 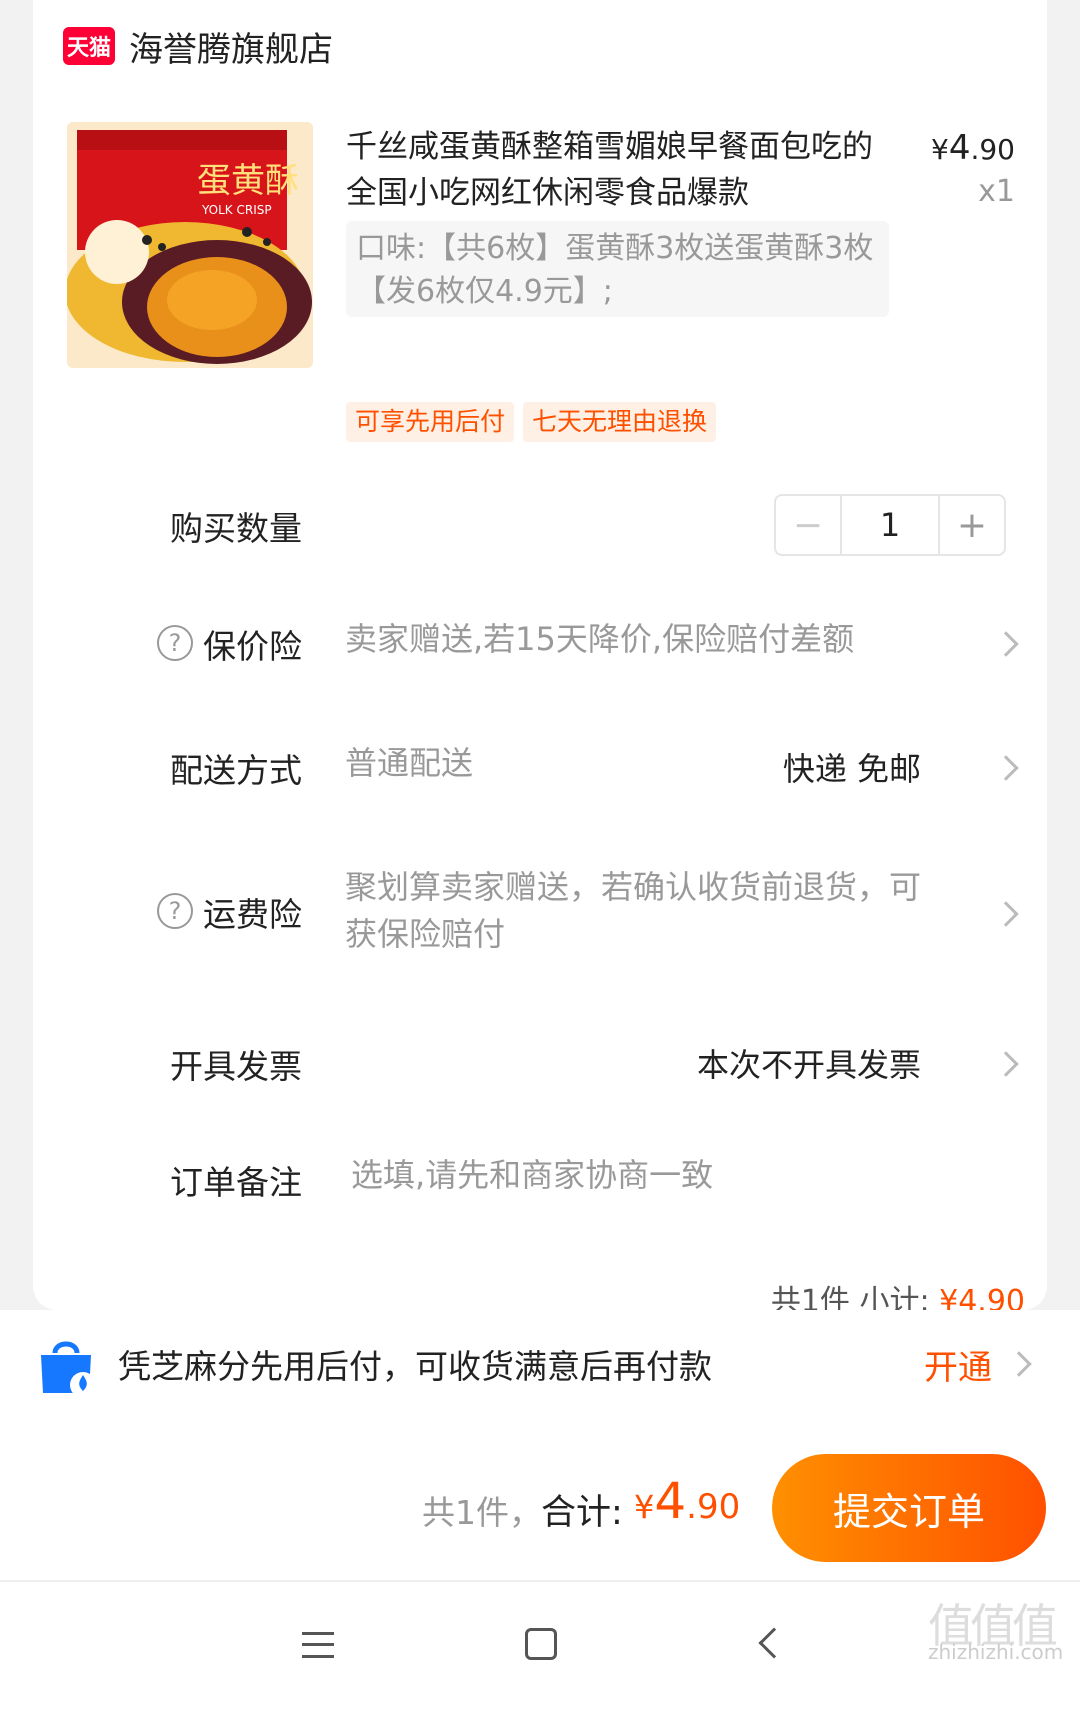 What do you see at coordinates (992, 149) in the screenshot?
I see `price-decimal: .90` at bounding box center [992, 149].